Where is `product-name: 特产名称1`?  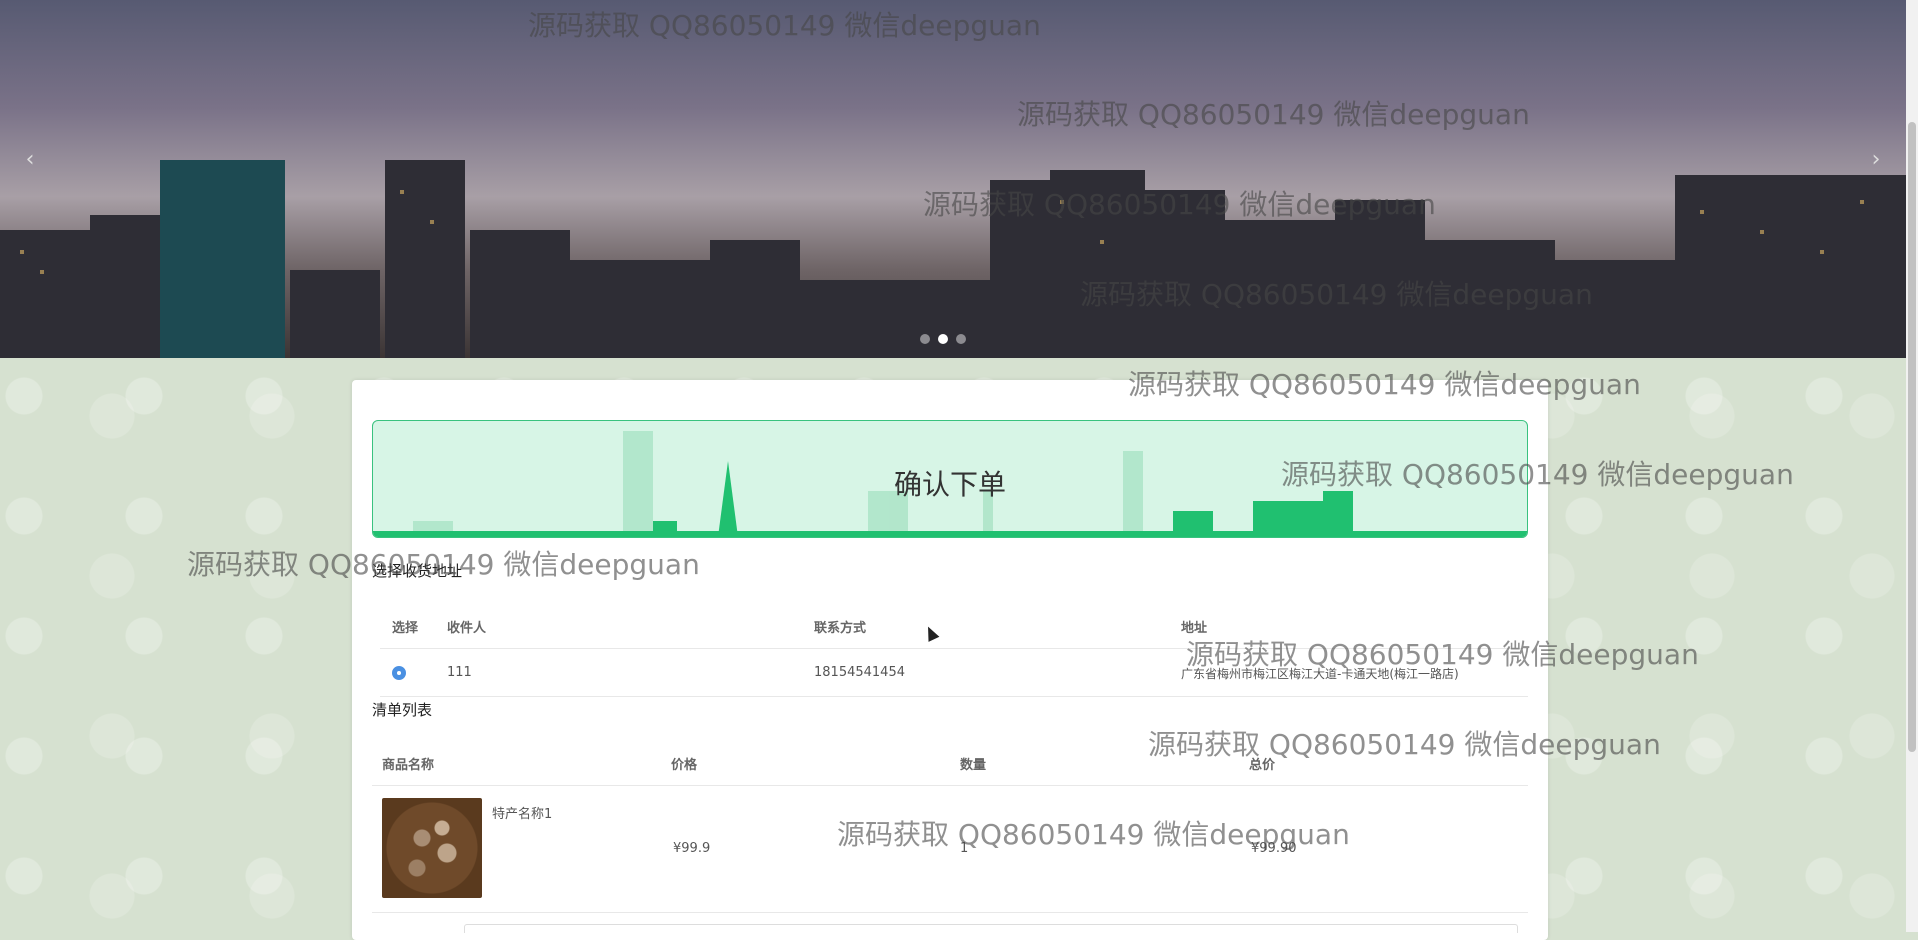
product-name: 特产名称1 is located at coordinates (522, 812).